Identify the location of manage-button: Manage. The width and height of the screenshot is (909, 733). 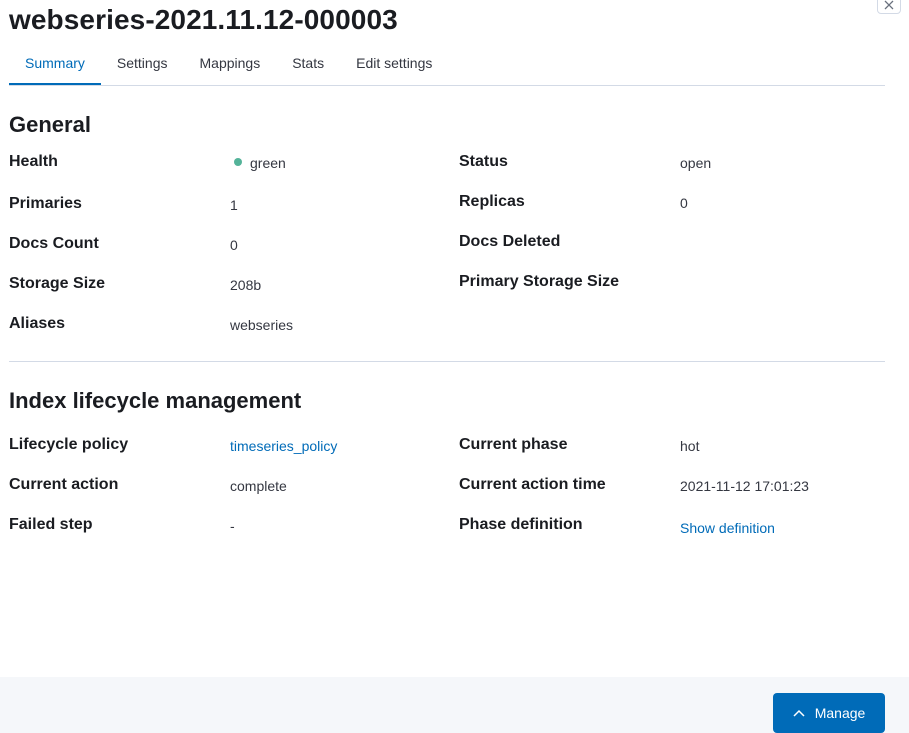
(829, 713).